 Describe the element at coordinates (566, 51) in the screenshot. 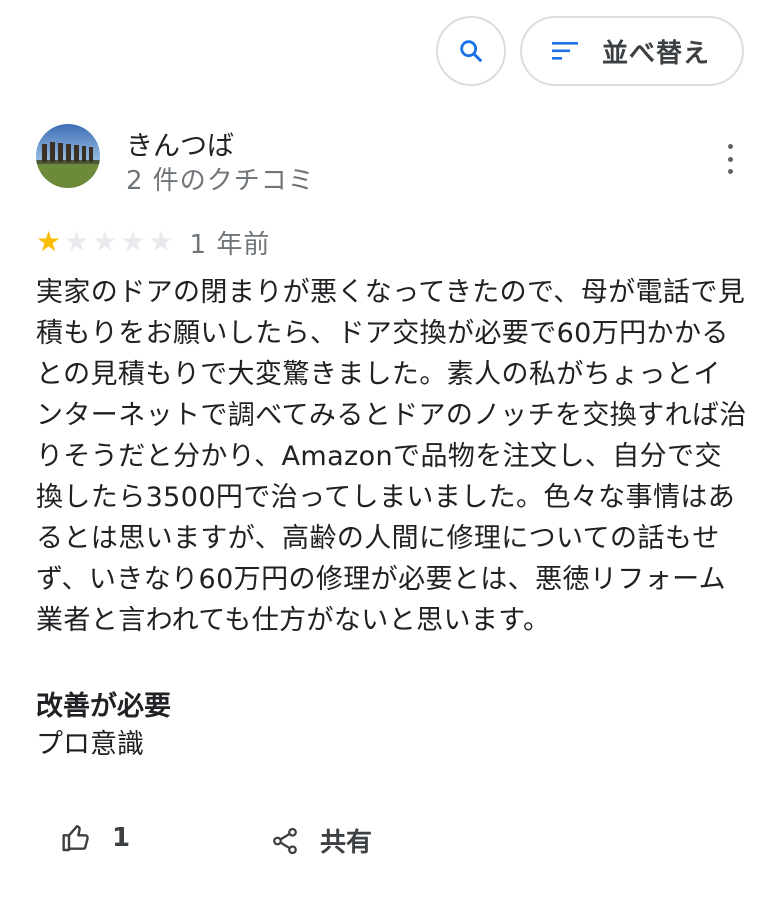

I see `sort-icon` at that location.